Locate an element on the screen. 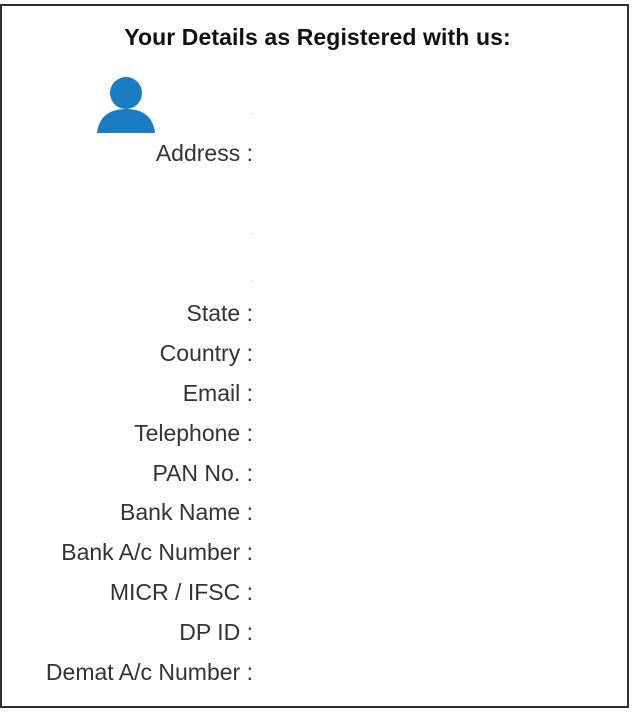 This screenshot has height=713, width=635. telephone-label: Telephone : is located at coordinates (193, 433).